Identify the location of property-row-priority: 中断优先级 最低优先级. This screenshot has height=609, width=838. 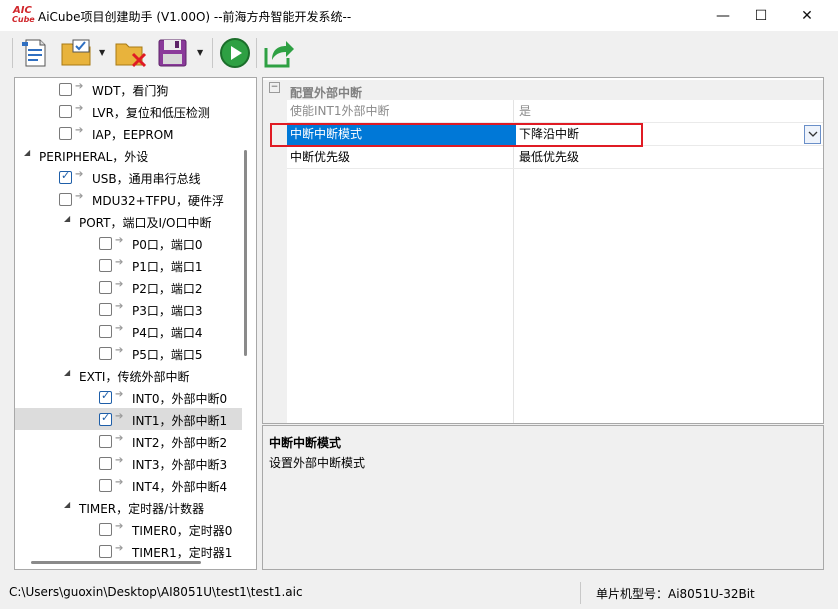
(555, 157).